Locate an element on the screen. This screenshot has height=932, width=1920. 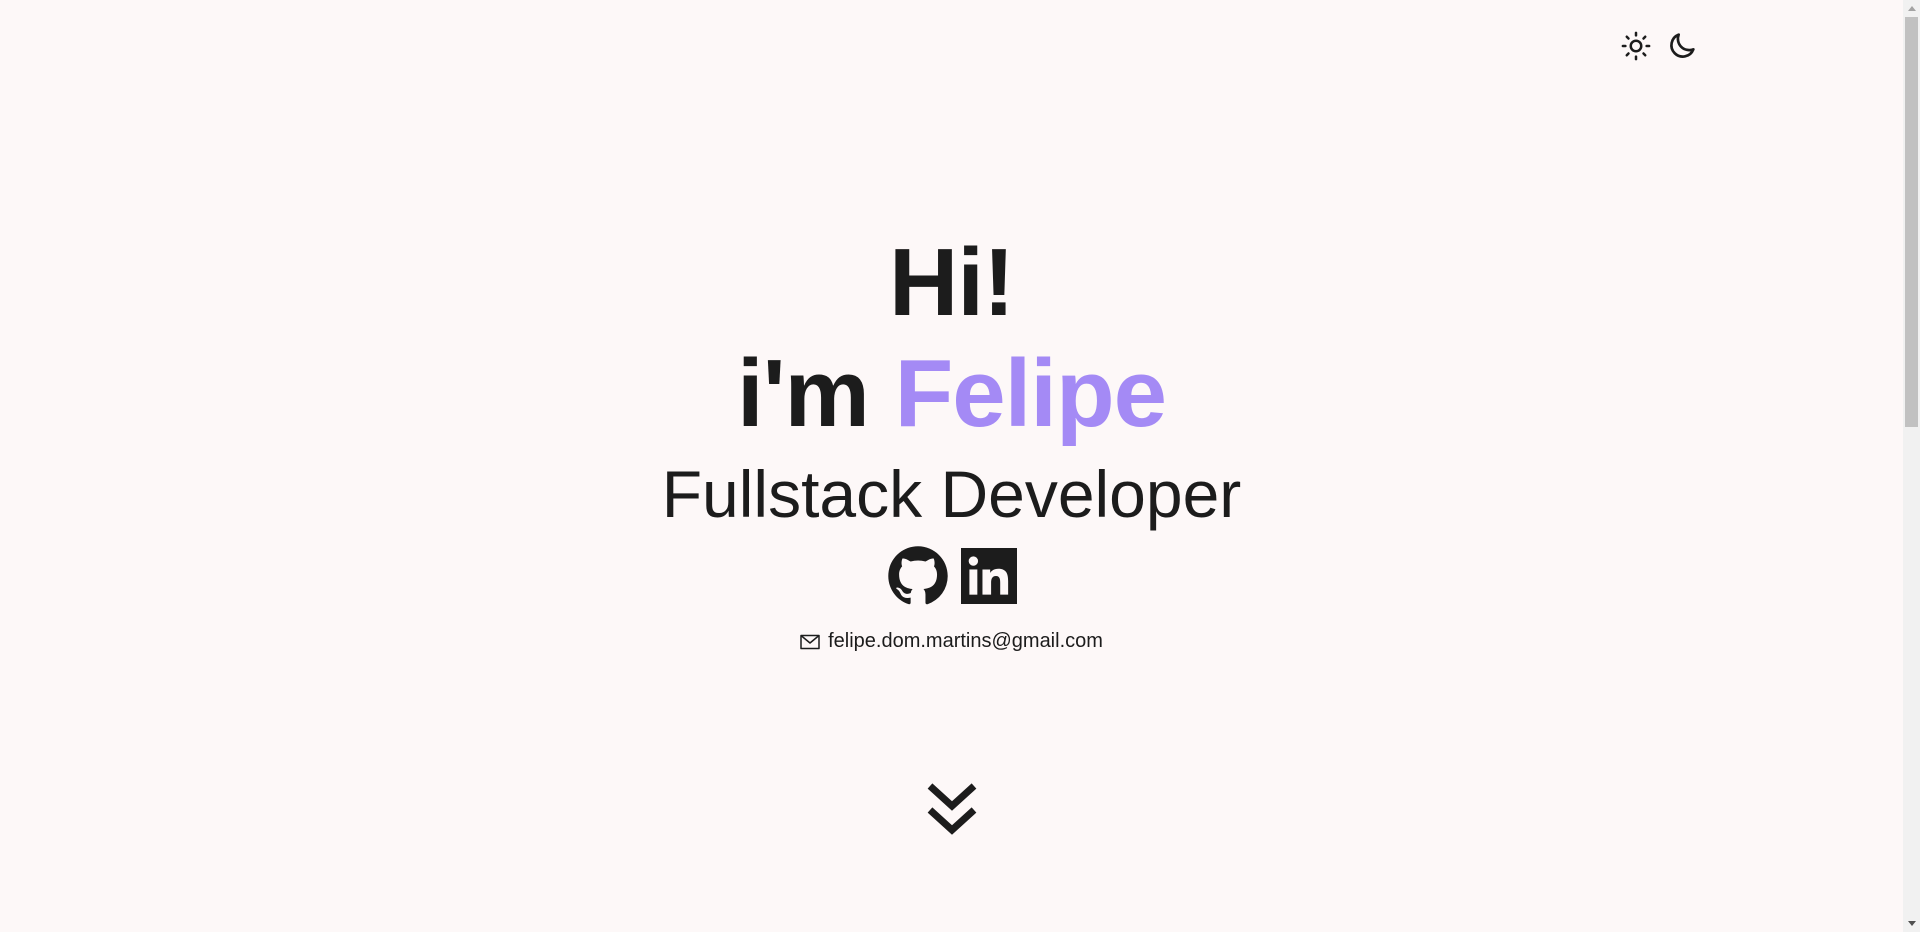
chevrons-down-icon is located at coordinates (952, 809).